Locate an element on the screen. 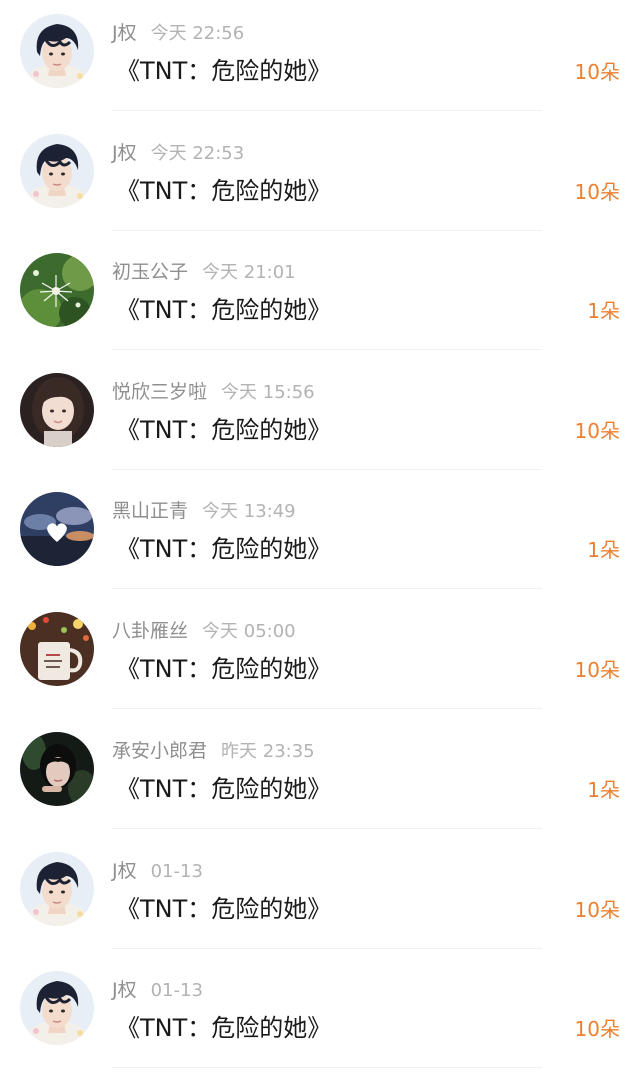 The width and height of the screenshot is (640, 1079). list-item: 悦欣三岁啦 今天 15:56 《TNT：危险的她》 10朵 is located at coordinates (320, 419).